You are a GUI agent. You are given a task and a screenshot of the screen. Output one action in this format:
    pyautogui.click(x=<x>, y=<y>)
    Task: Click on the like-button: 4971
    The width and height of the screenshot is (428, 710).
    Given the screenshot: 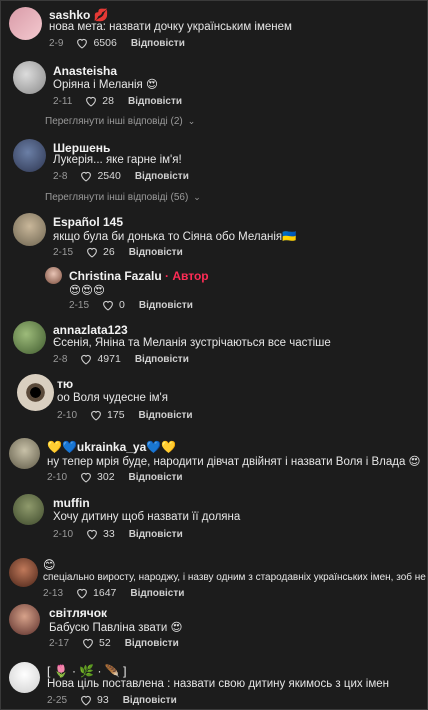 What is the action you would take?
    pyautogui.click(x=100, y=359)
    